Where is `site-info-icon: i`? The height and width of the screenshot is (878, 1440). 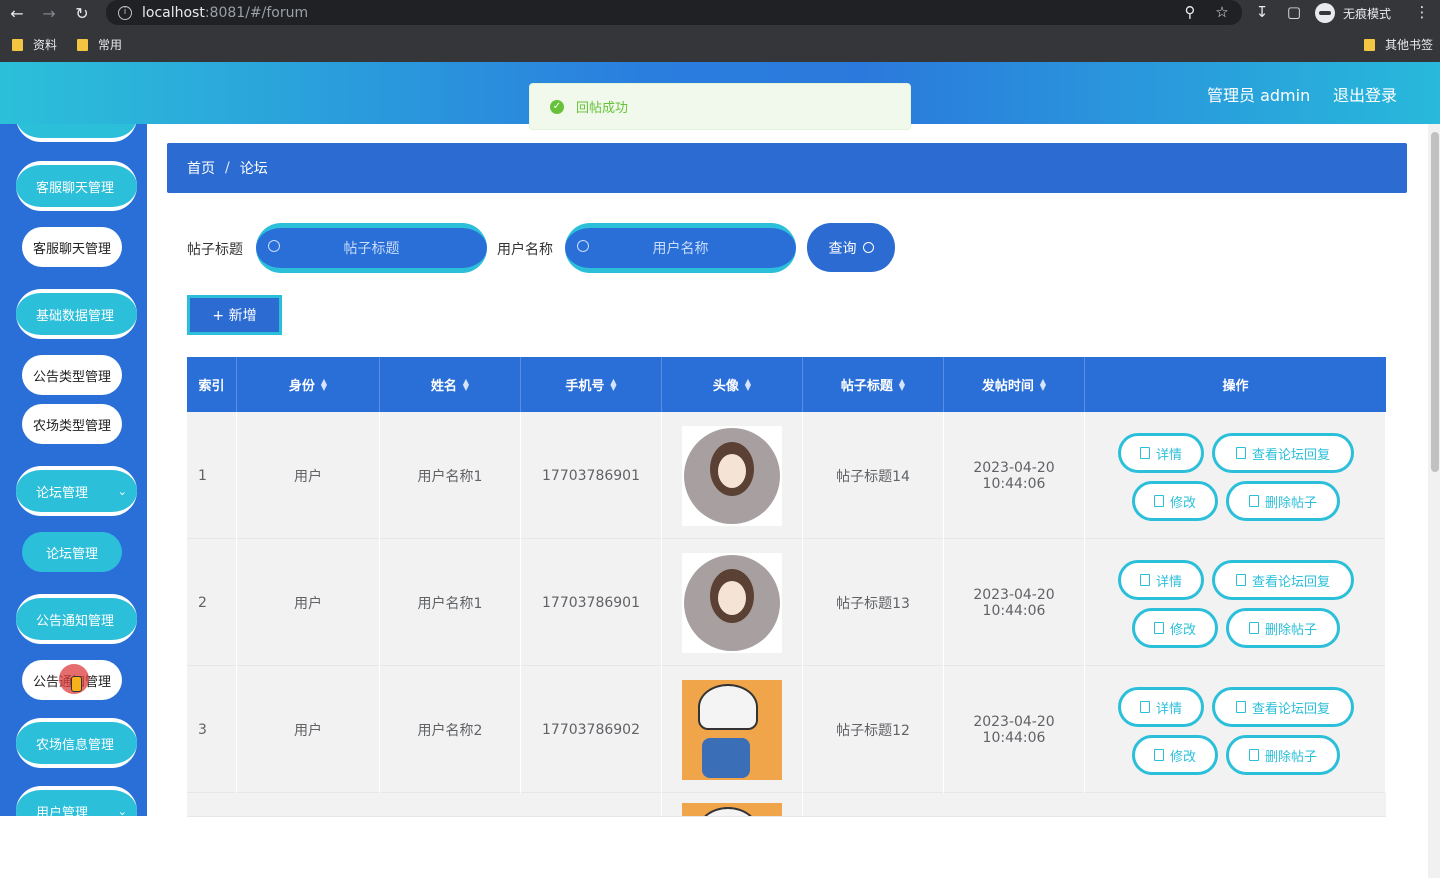 site-info-icon: i is located at coordinates (125, 12).